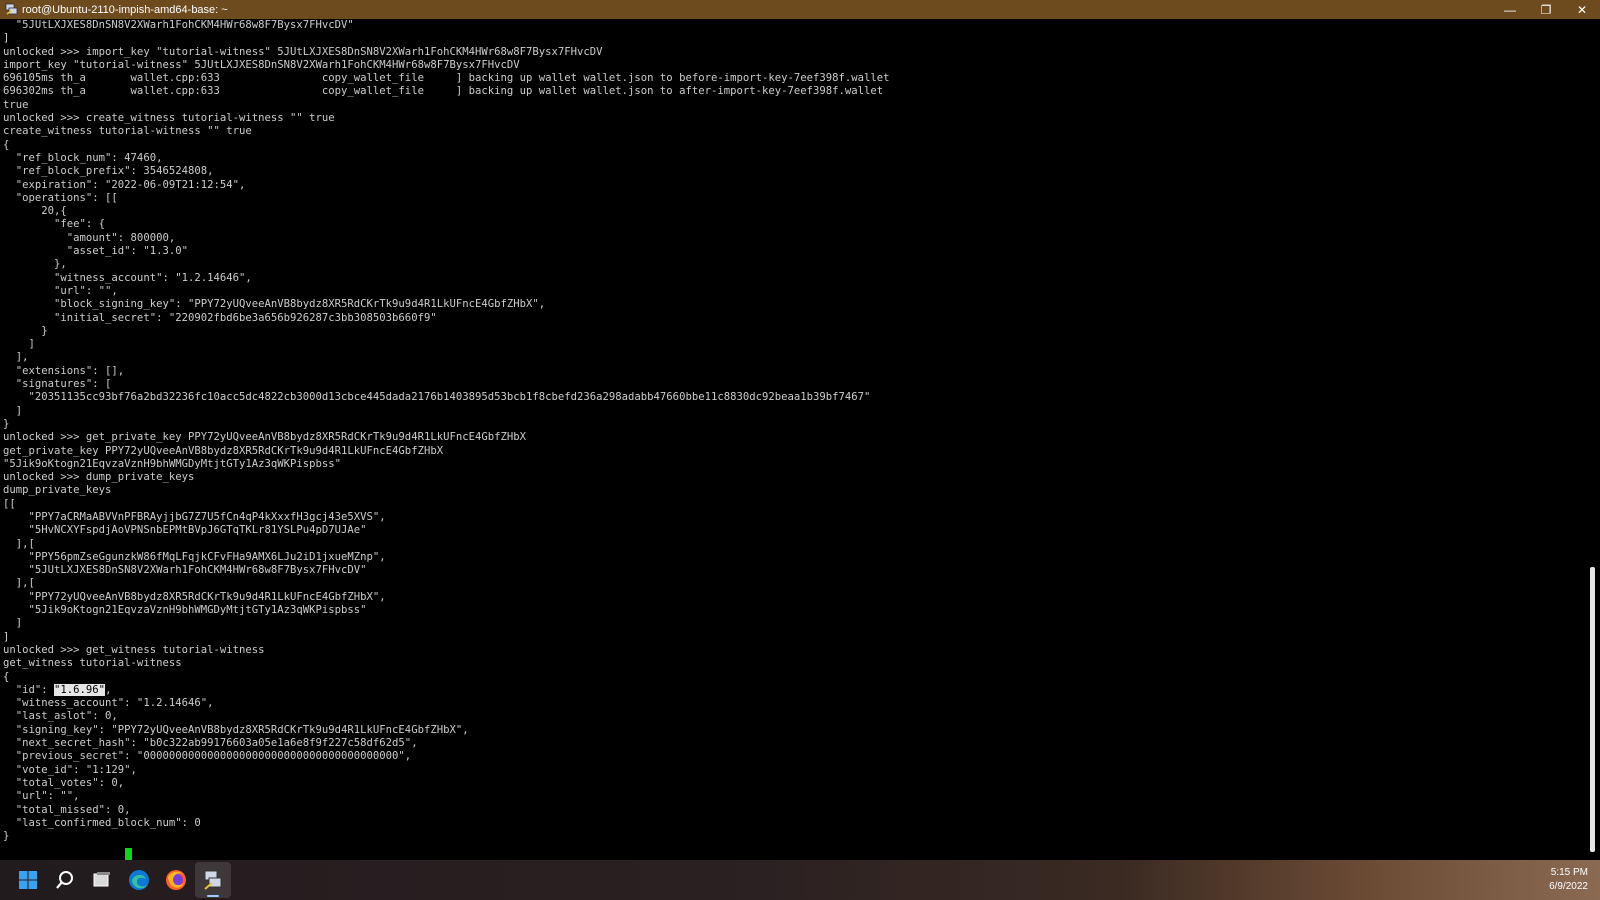 Image resolution: width=1600 pixels, height=900 pixels. What do you see at coordinates (16, 357) in the screenshot?
I see `terminal-line: ],` at bounding box center [16, 357].